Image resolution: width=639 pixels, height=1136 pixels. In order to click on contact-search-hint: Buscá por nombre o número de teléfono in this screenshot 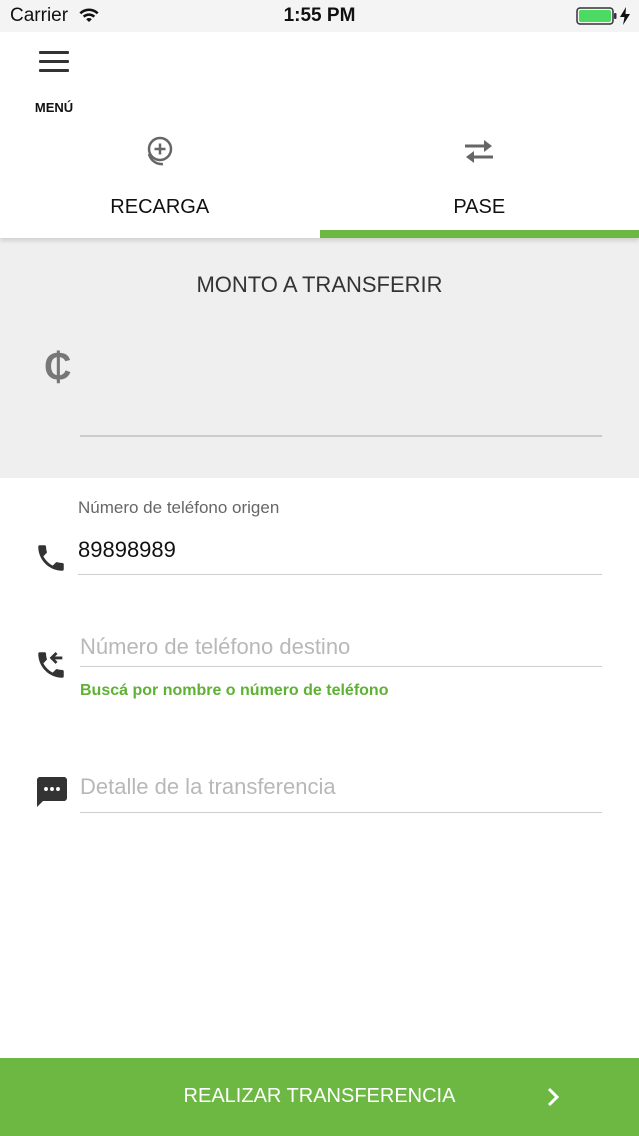, I will do `click(234, 691)`.